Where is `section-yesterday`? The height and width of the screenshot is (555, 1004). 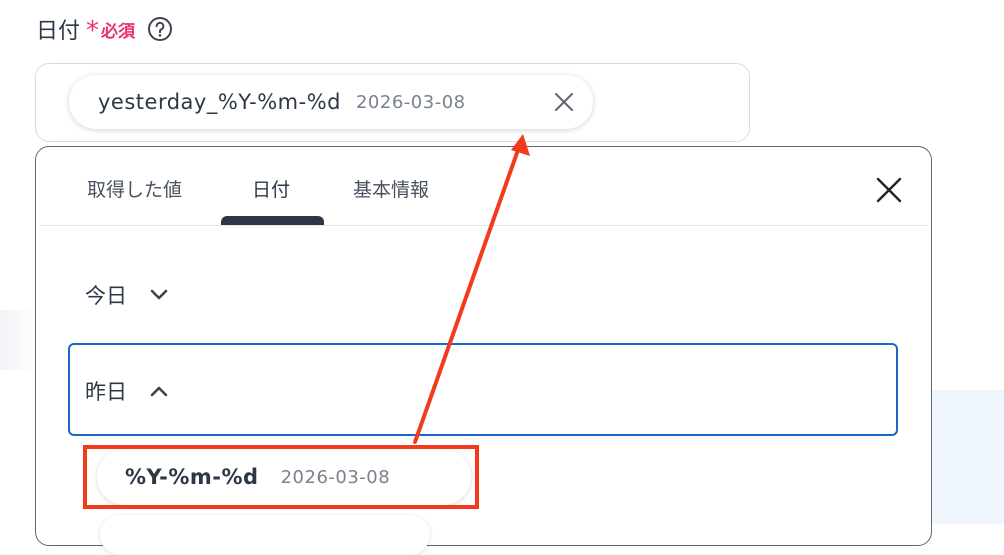 section-yesterday is located at coordinates (483, 389).